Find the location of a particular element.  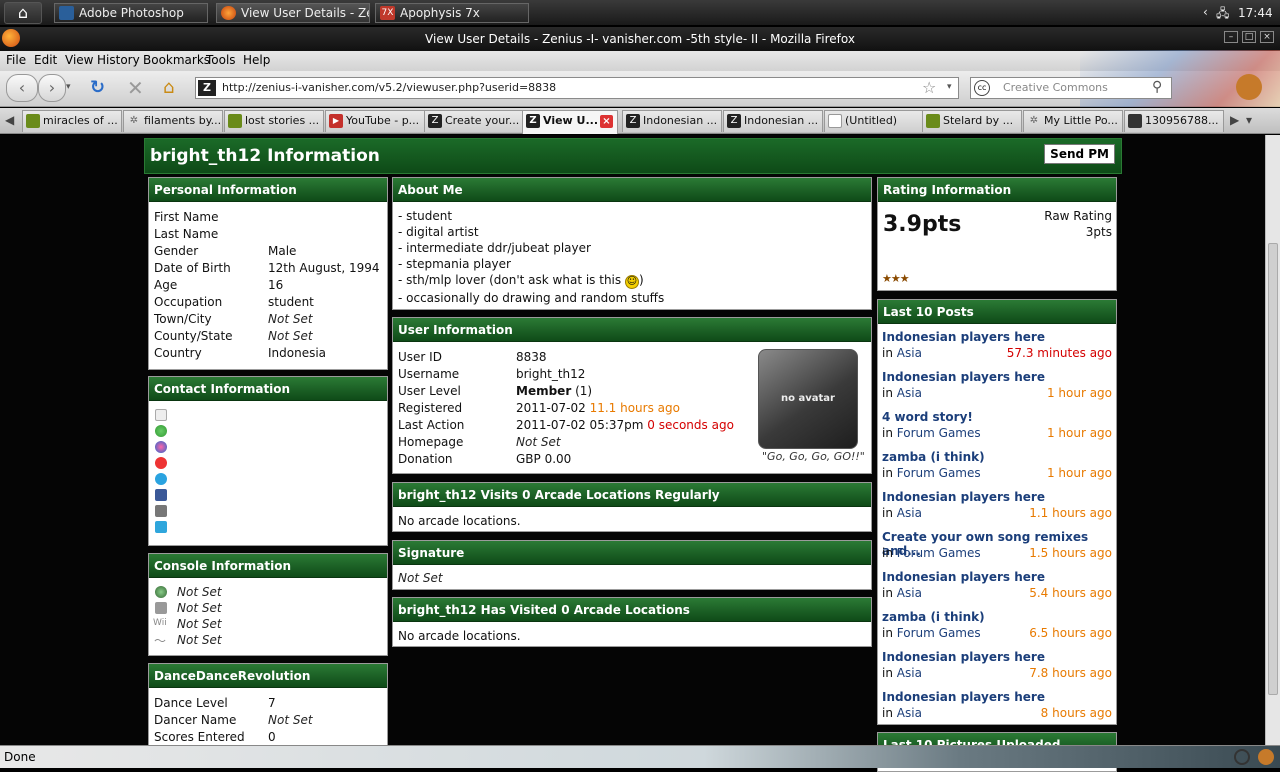

rating-stars: ★★★ is located at coordinates (896, 278).